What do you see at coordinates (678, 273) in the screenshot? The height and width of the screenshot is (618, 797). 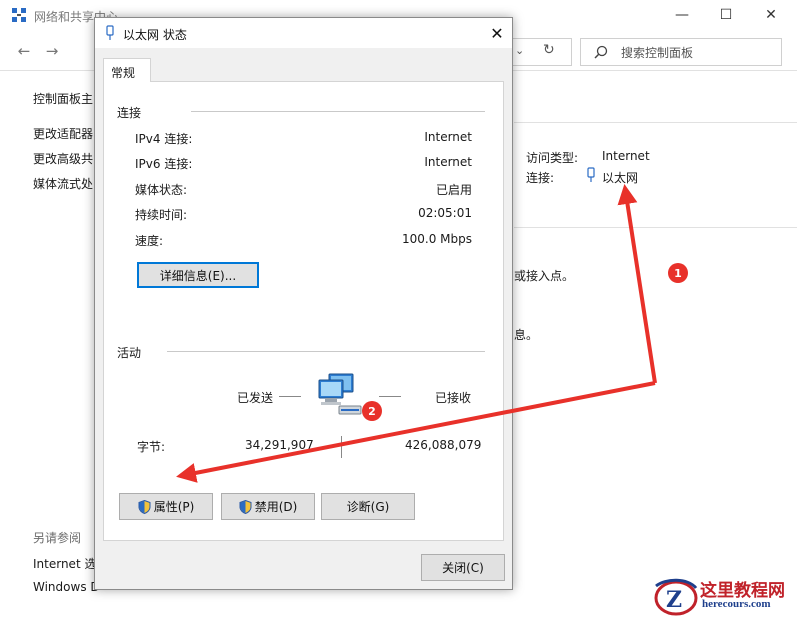 I see `step-badge-1: 1` at bounding box center [678, 273].